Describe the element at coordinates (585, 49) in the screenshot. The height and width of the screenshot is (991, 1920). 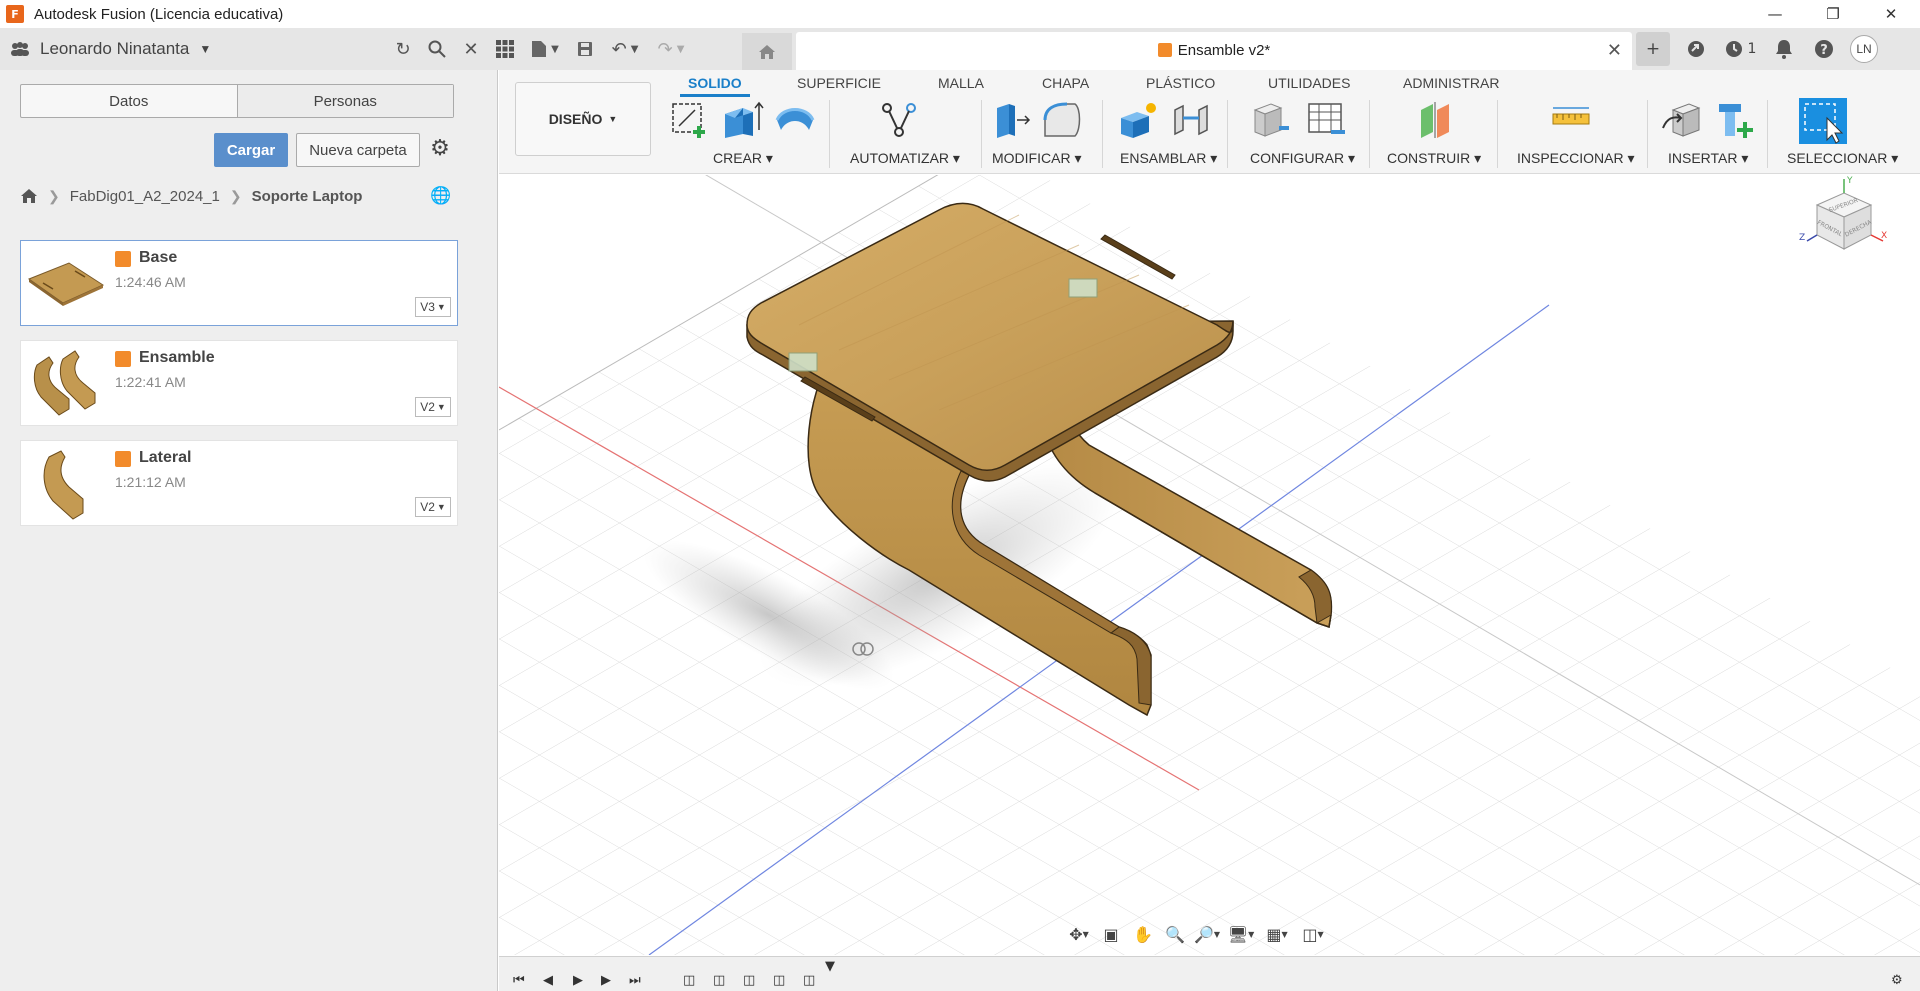
I see `save-icon` at that location.